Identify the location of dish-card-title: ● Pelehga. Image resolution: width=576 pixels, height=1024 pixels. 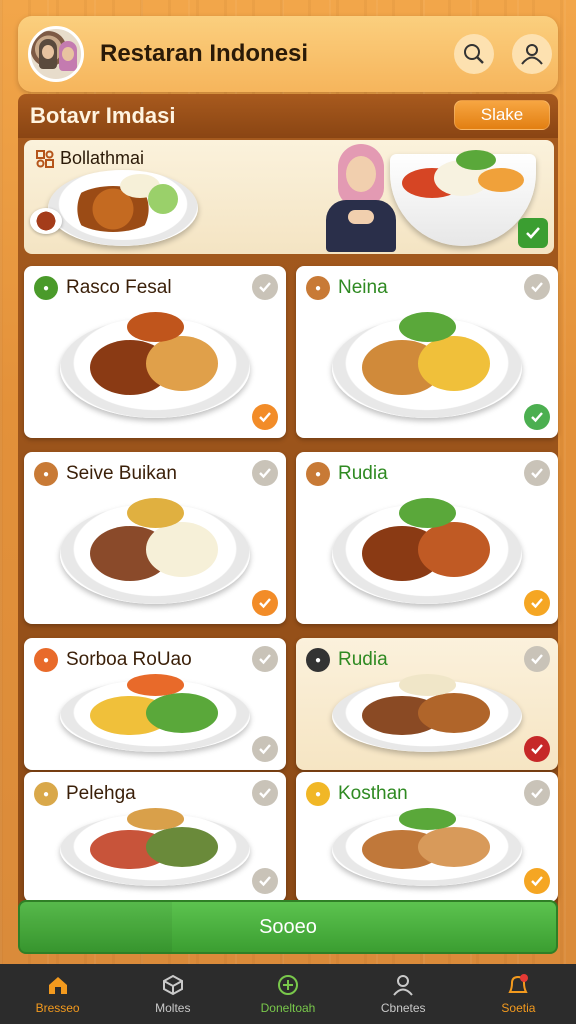
(85, 794).